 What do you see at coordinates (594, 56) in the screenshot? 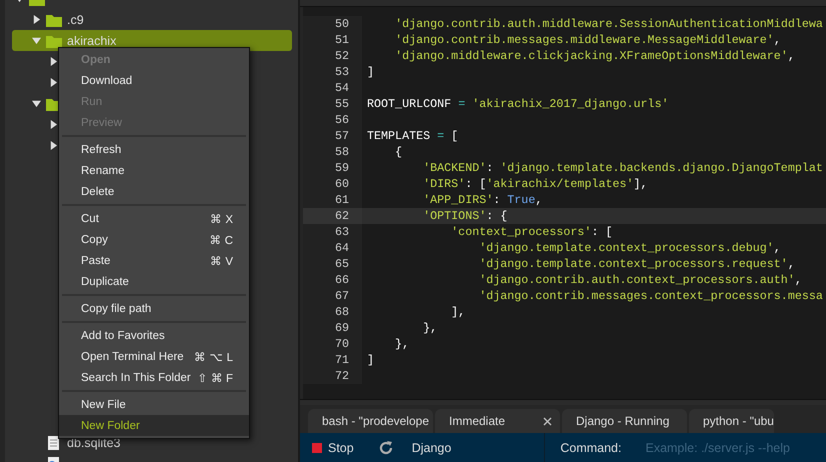
I see `code-line: 'django.middleware.clickjacking.XFrameOptionsMiddleware',` at bounding box center [594, 56].